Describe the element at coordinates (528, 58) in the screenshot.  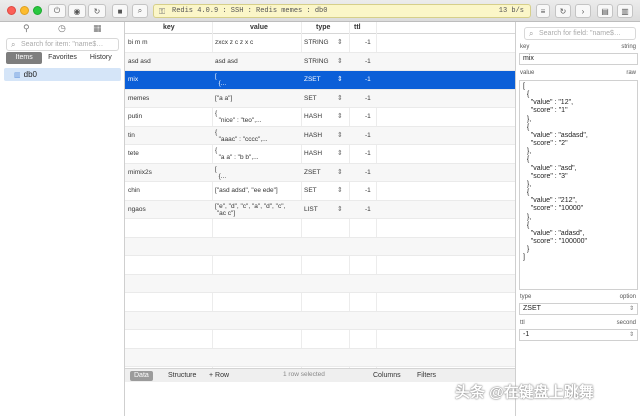
I see `key-value: mix` at that location.